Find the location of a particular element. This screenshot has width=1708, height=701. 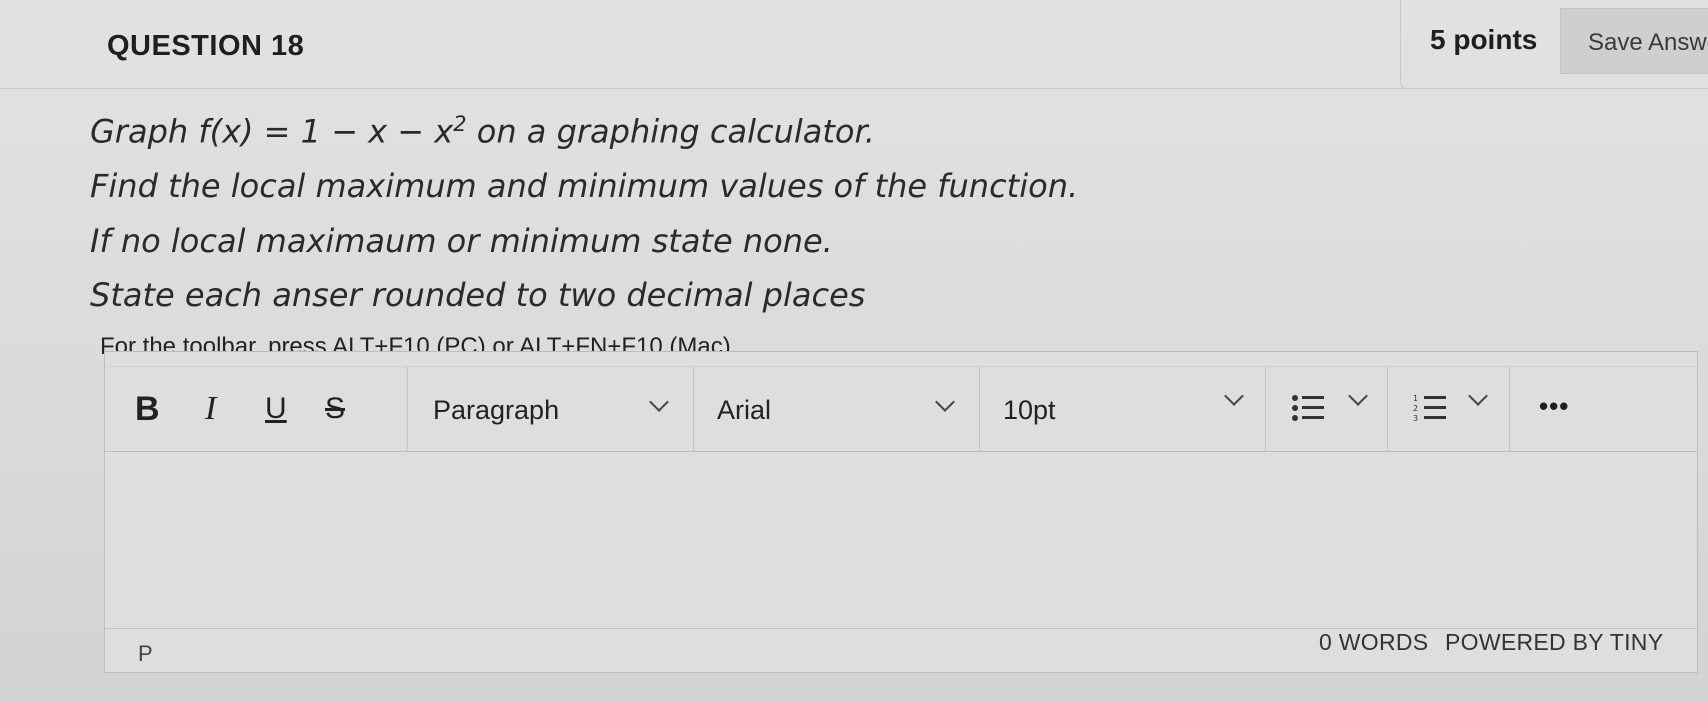

strikethrough-button: S is located at coordinates (335, 409).